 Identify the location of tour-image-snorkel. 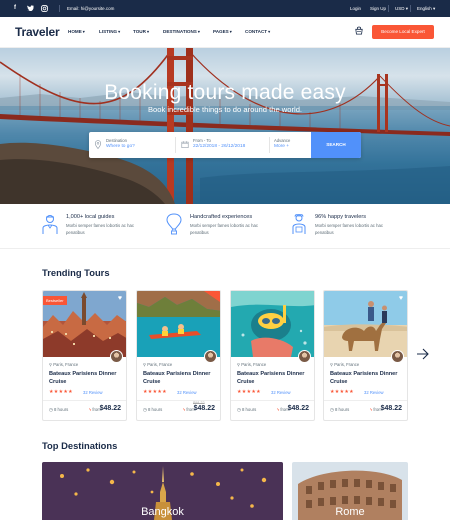
(272, 324).